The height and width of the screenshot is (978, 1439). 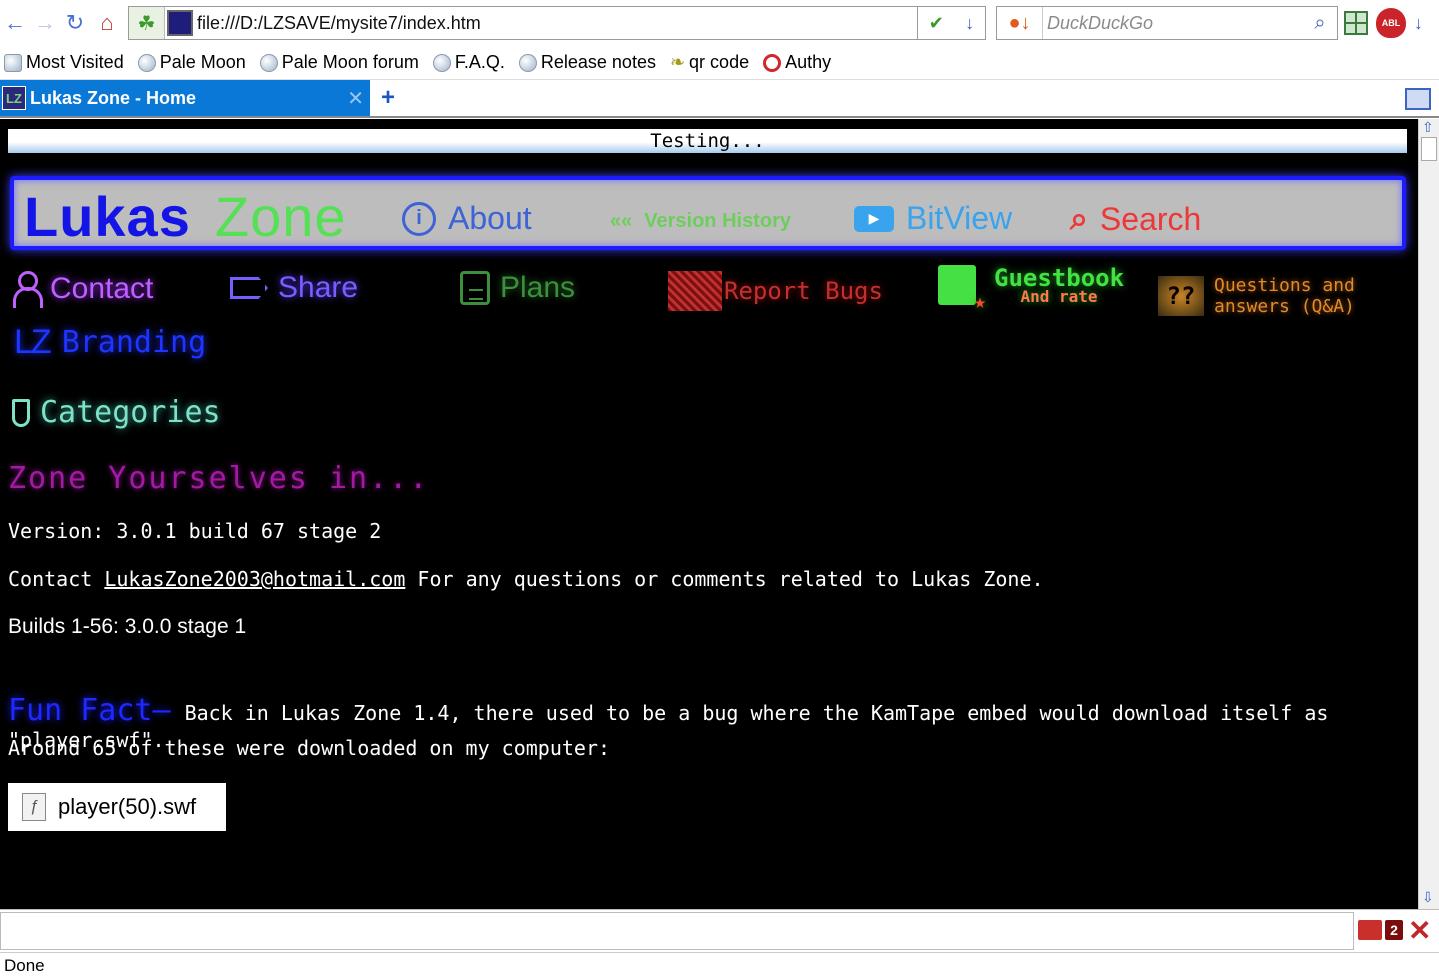 What do you see at coordinates (180, 23) in the screenshot?
I see `site-favicon-icon` at bounding box center [180, 23].